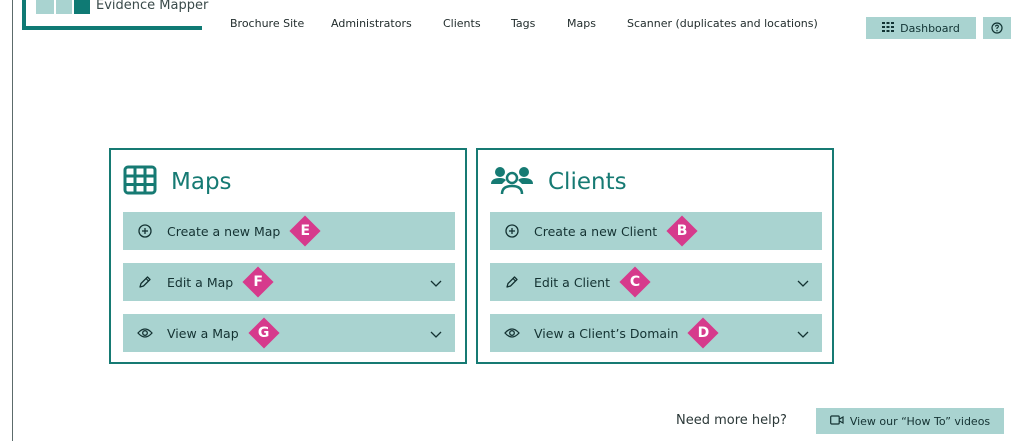 Image resolution: width=1011 pixels, height=441 pixels. I want to click on dashboard-label: Dashboard, so click(930, 28).